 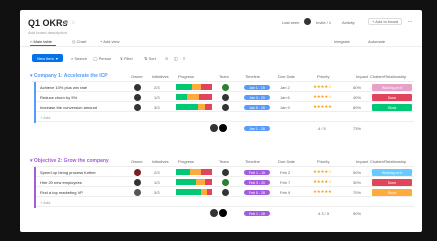 I want to click on group-title-1: ▾ Company 1: Accelerate the ICP, so click(x=69, y=76).